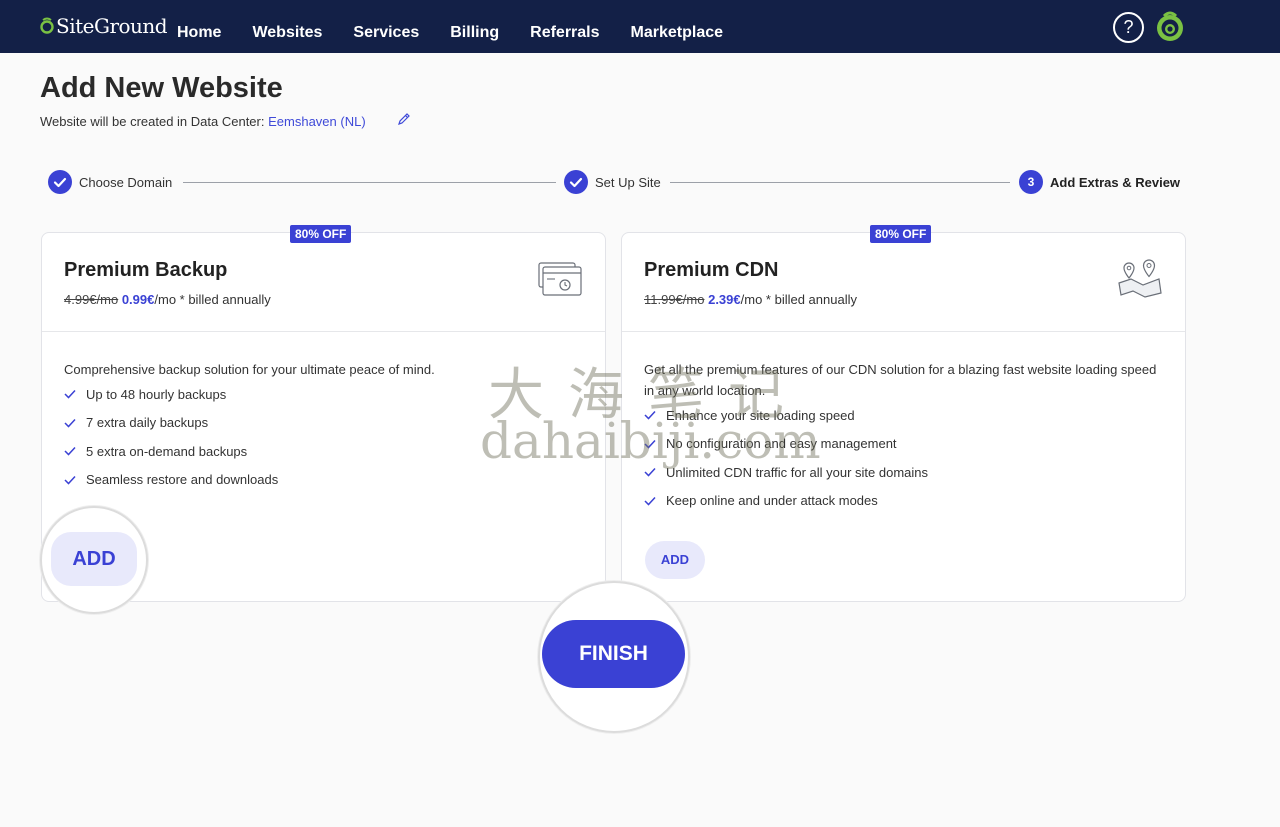 This screenshot has height=827, width=1280. Describe the element at coordinates (156, 394) in the screenshot. I see `feature-text: Up to 48 hourly backups` at that location.